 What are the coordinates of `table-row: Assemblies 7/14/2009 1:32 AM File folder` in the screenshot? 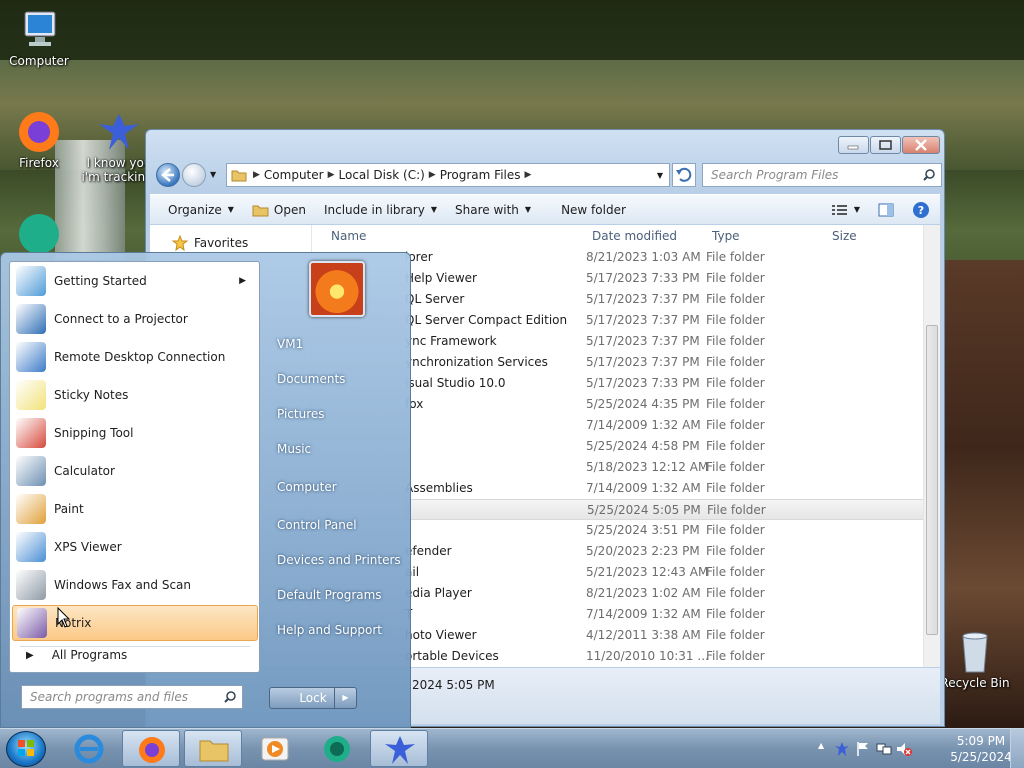 It's located at (665, 488).